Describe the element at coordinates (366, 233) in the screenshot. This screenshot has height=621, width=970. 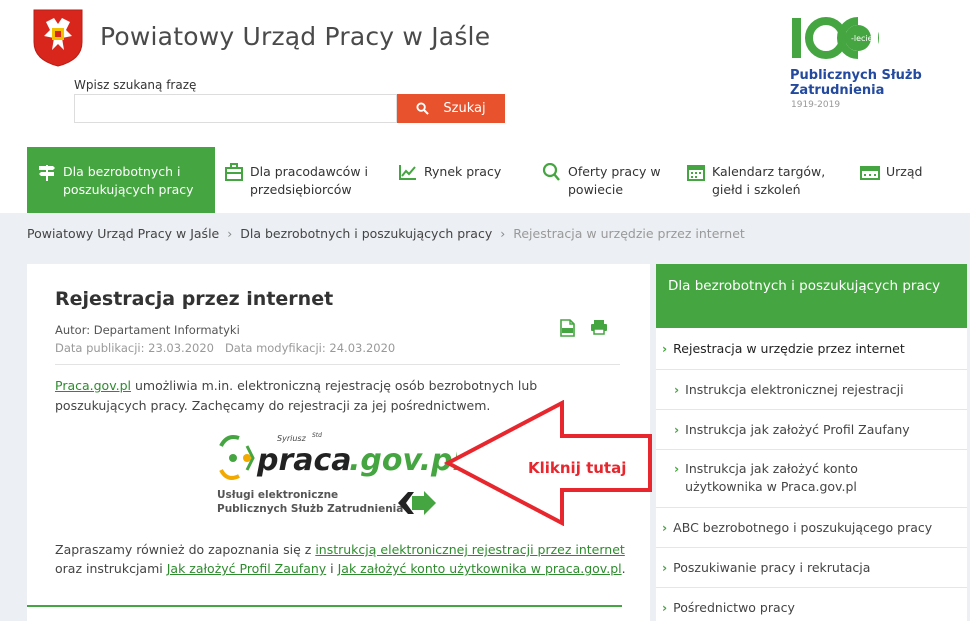
I see `breadcrumb-section: Dla bezrobotnych i poszukujących pracy` at that location.